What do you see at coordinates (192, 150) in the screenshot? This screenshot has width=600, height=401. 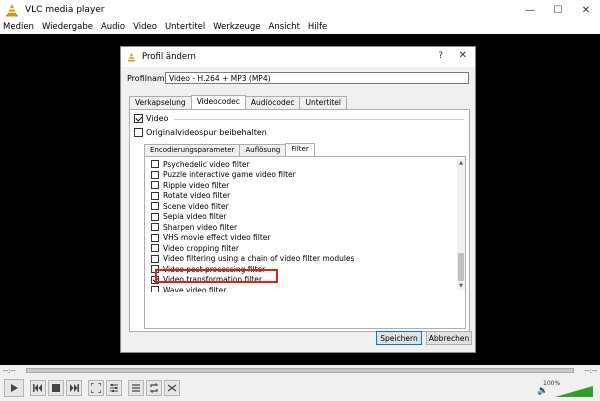 I see `subtab-encoding: Encodierungsparameter` at bounding box center [192, 150].